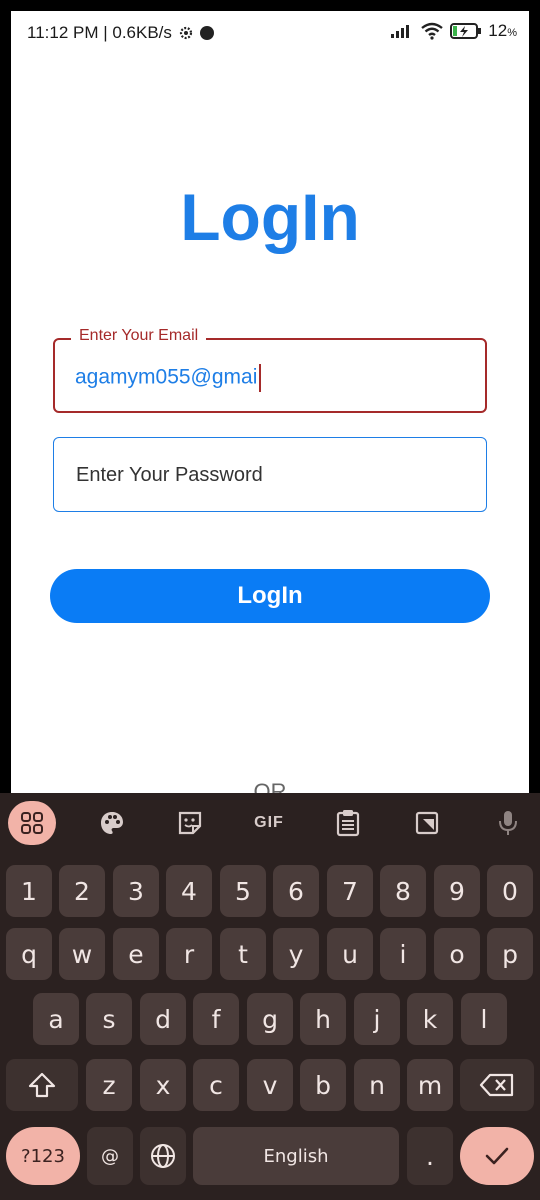 The width and height of the screenshot is (540, 1200). Describe the element at coordinates (82, 954) in the screenshot. I see `key-w: w` at that location.